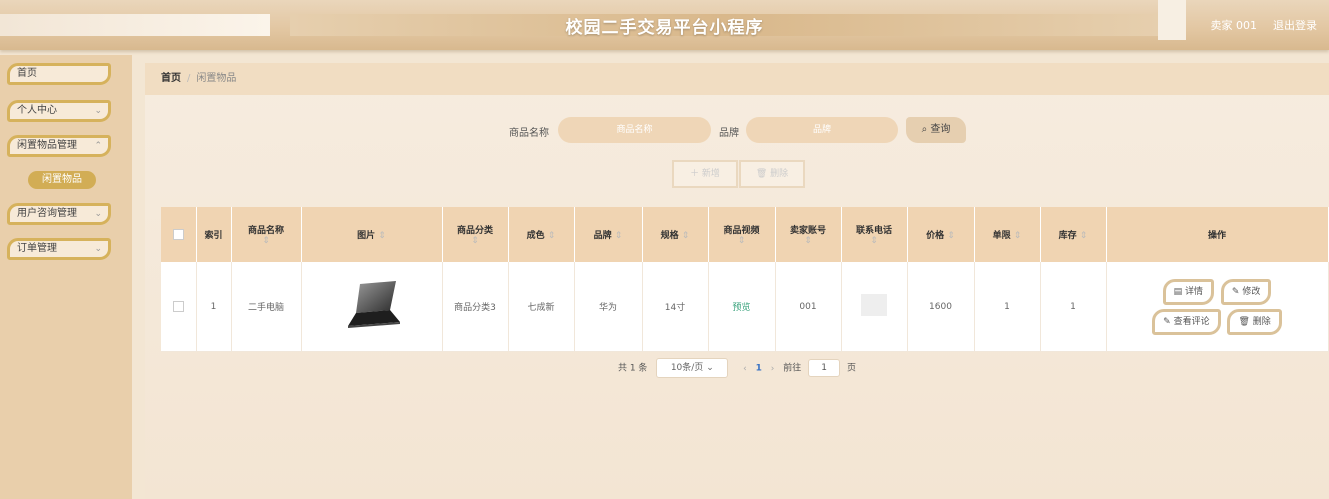 Image resolution: width=1329 pixels, height=499 pixels. I want to click on column-header: 库存 ⇕, so click(1073, 234).